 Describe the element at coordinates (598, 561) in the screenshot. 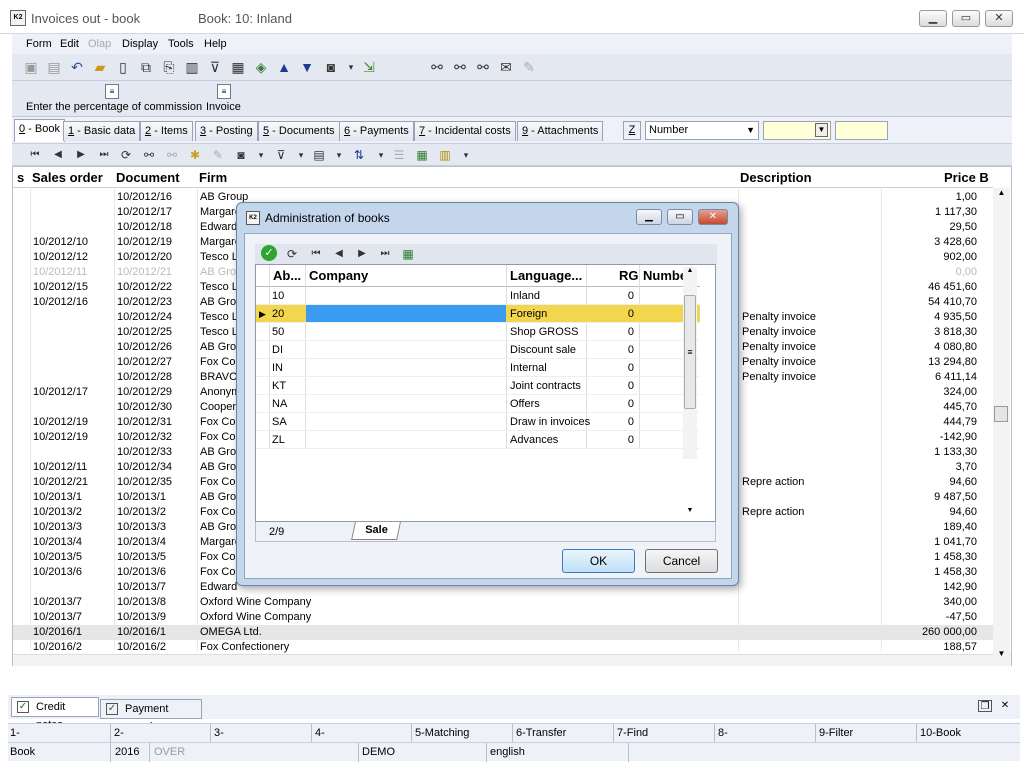

I see `ok-button: OK` at that location.